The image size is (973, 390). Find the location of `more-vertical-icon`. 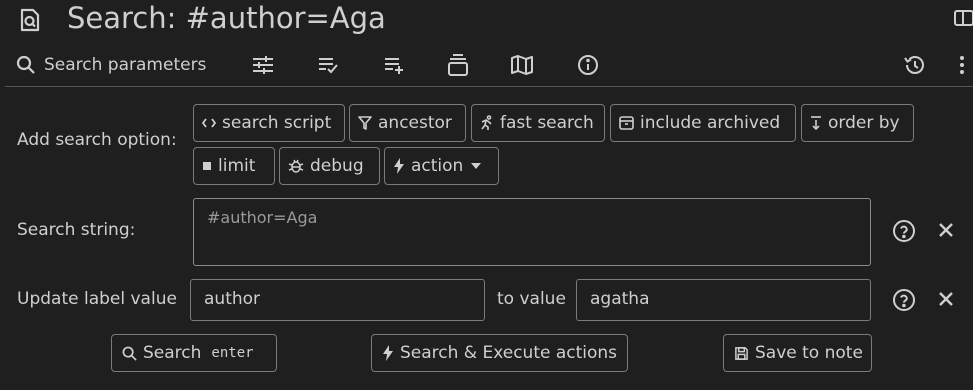

more-vertical-icon is located at coordinates (962, 65).